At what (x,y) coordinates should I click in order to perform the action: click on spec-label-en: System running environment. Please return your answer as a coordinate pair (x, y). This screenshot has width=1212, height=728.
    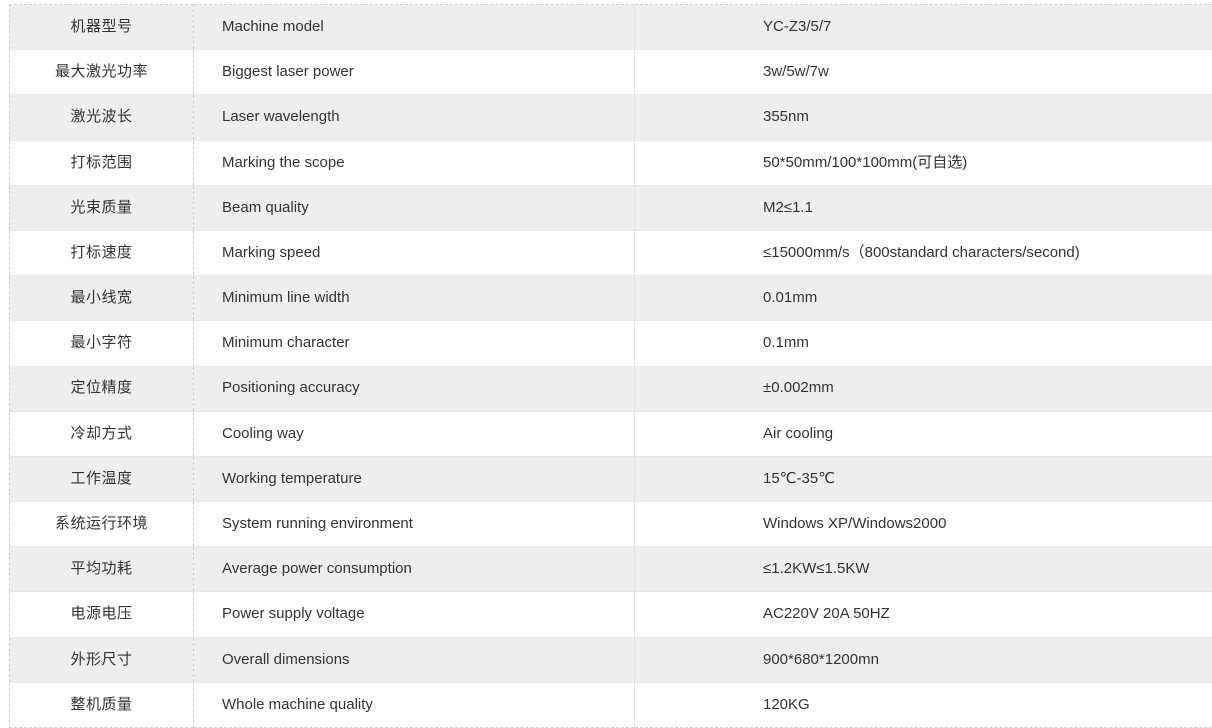
    Looking at the image, I should click on (414, 524).